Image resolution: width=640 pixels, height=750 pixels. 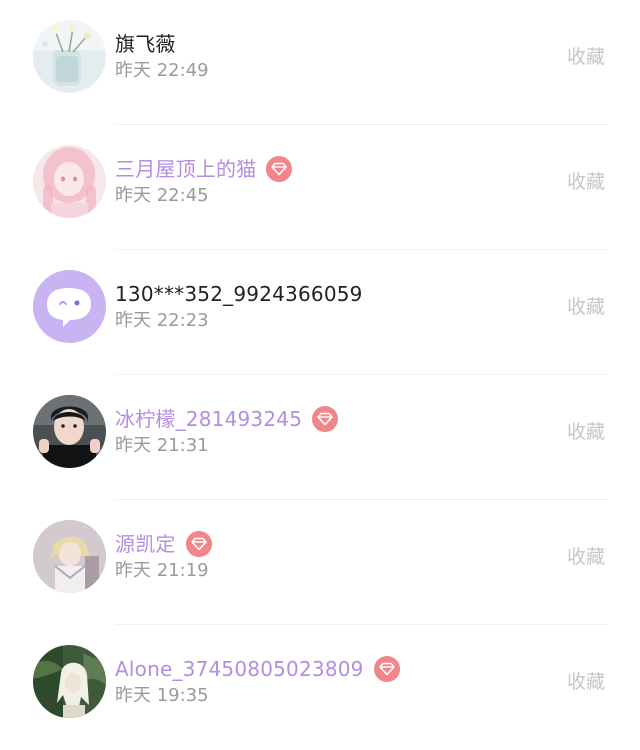 I want to click on user-name: 130***352_9924366059, so click(x=239, y=294).